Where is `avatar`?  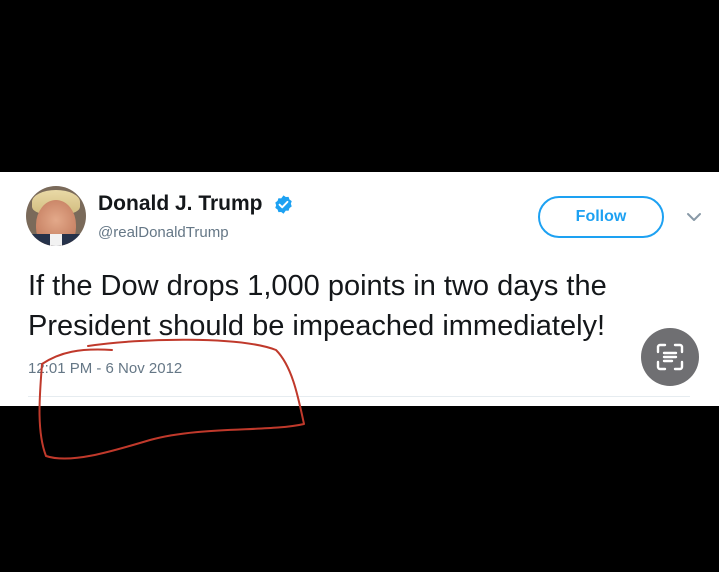 avatar is located at coordinates (56, 216).